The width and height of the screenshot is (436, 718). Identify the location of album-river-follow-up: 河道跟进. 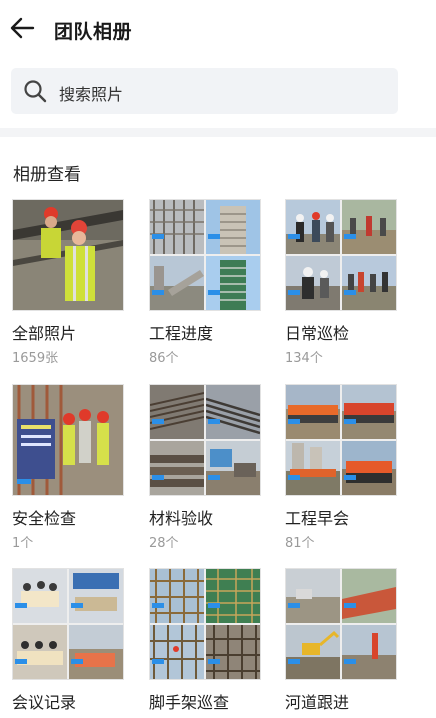
(341, 640).